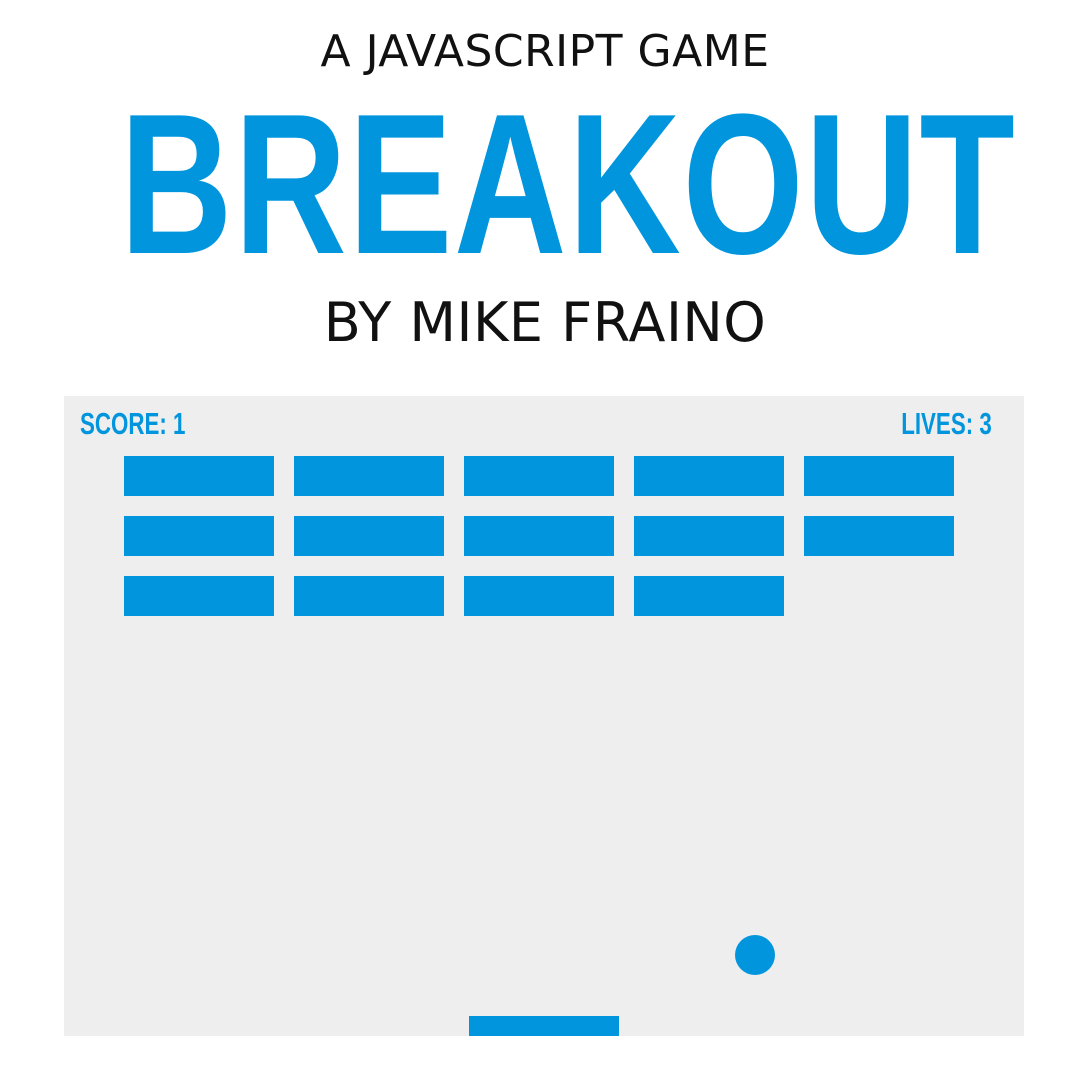 This screenshot has height=1090, width=1090. What do you see at coordinates (545, 51) in the screenshot?
I see `game-subtitle: A JAVASCRIPT GAME` at bounding box center [545, 51].